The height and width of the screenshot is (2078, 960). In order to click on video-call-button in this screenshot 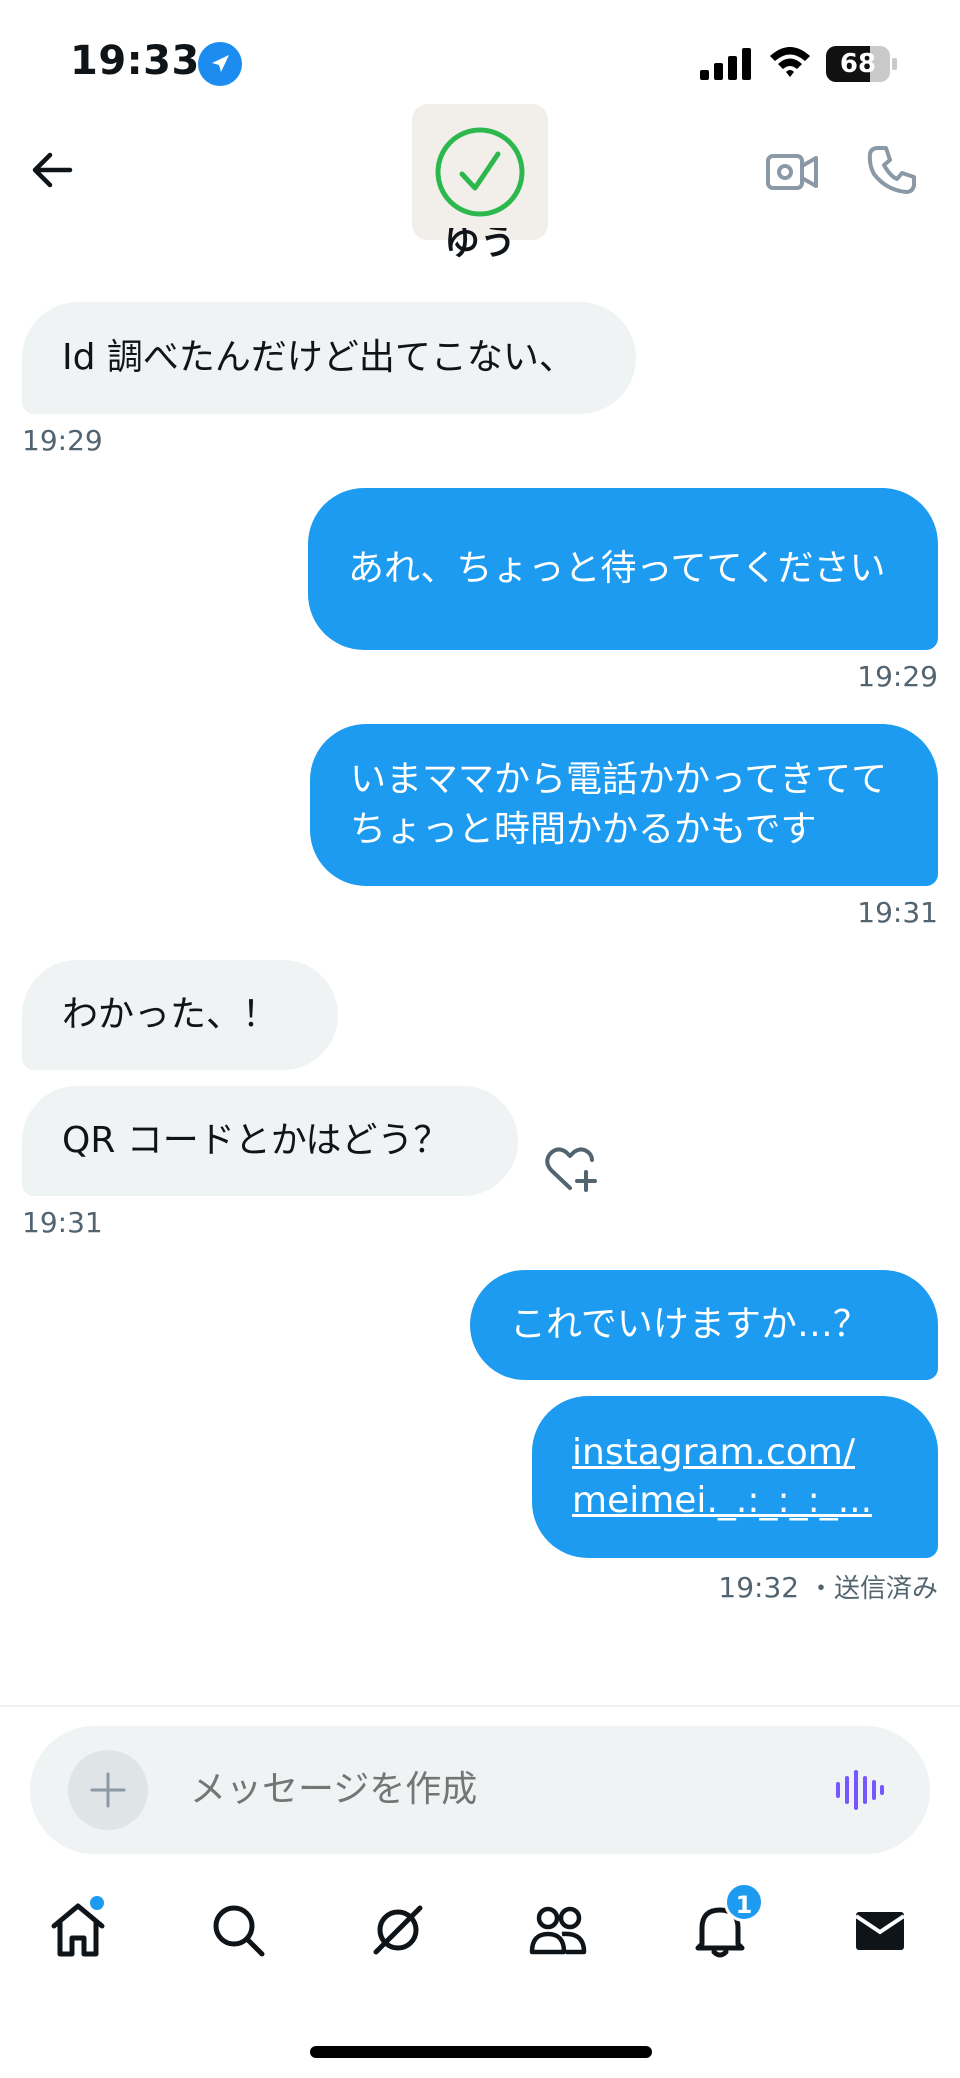, I will do `click(792, 172)`.